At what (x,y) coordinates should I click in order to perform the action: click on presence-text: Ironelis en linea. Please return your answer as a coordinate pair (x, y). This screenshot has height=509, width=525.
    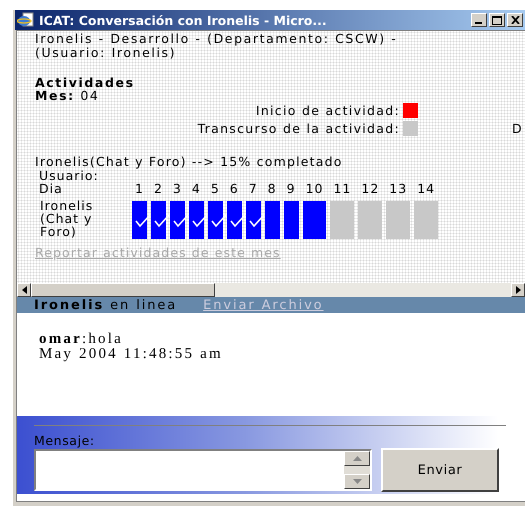
    Looking at the image, I should click on (106, 305).